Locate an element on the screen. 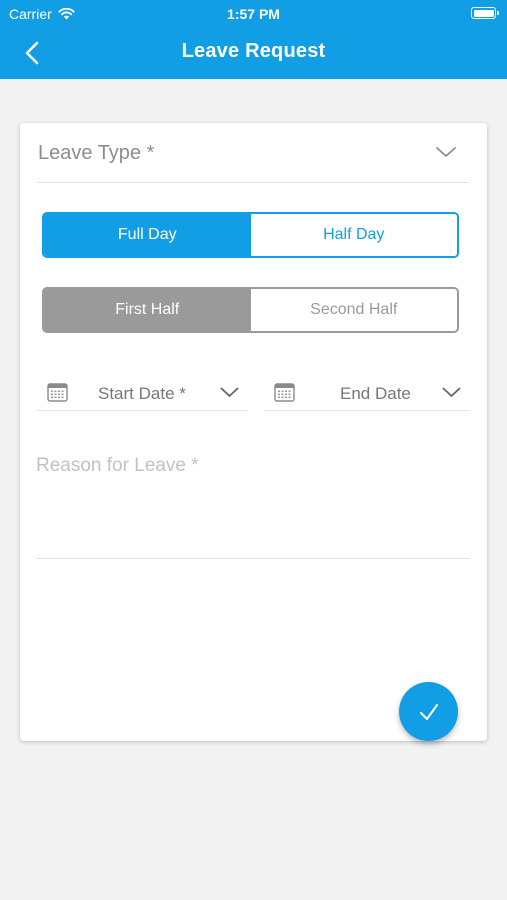 This screenshot has width=507, height=900. top-bar: Carrier 1:57 PM Leave Request is located at coordinates (253, 39).